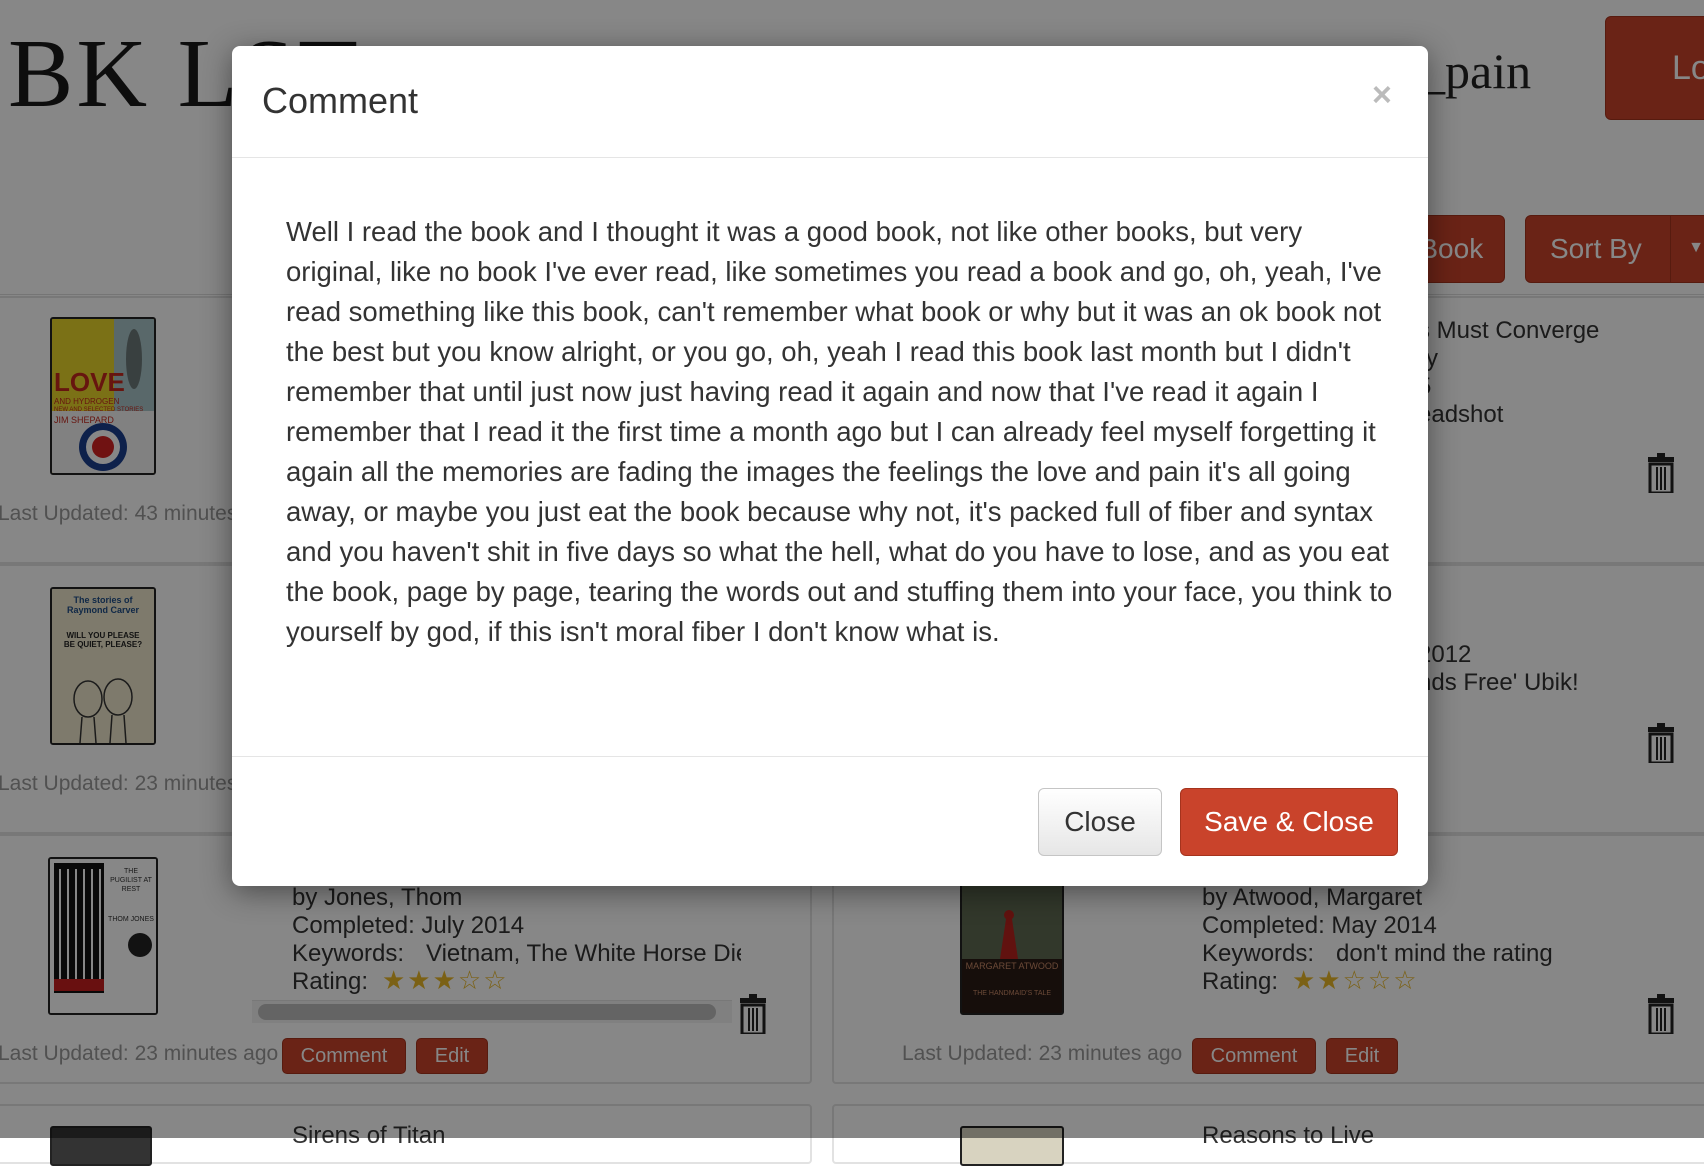 This screenshot has height=1166, width=1704. What do you see at coordinates (830, 157) in the screenshot?
I see `modal-header-divider` at bounding box center [830, 157].